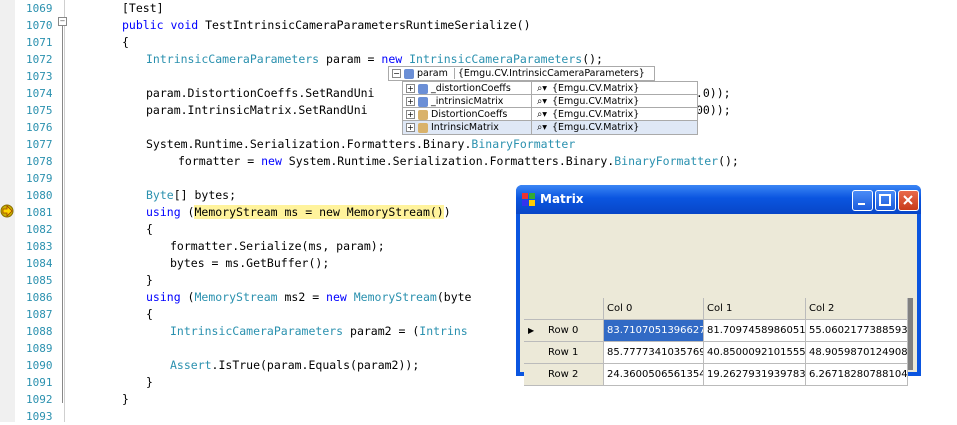 This screenshot has width=957, height=425. I want to click on line-number: 1074, so click(39, 93).